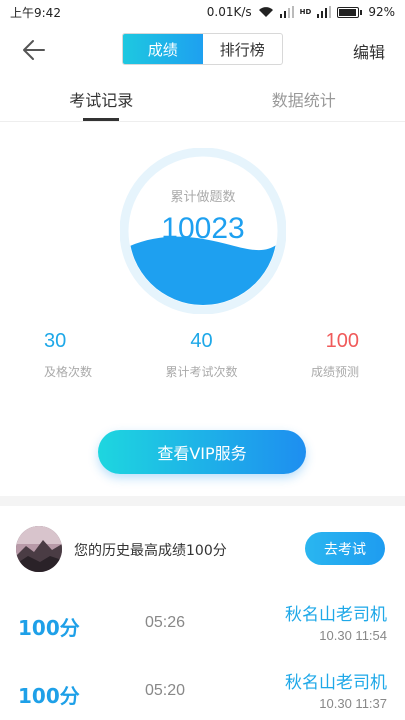 This screenshot has height=720, width=405. I want to click on go-exam-button: 去考试, so click(345, 548).